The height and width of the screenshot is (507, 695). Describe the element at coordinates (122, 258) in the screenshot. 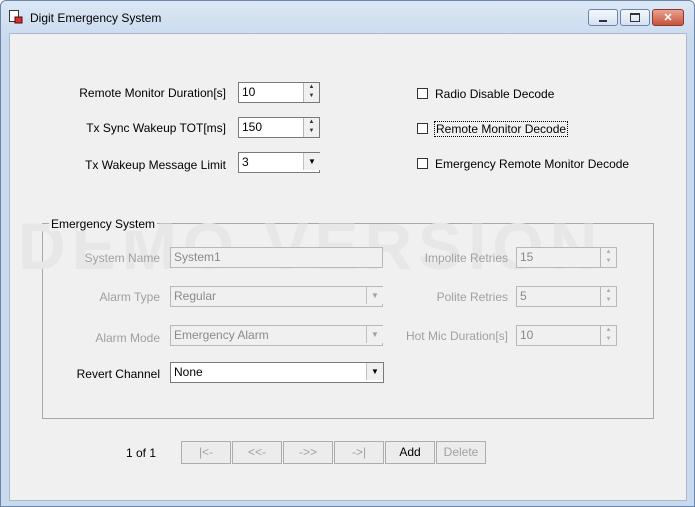

I see `system-name-label: System Name` at that location.